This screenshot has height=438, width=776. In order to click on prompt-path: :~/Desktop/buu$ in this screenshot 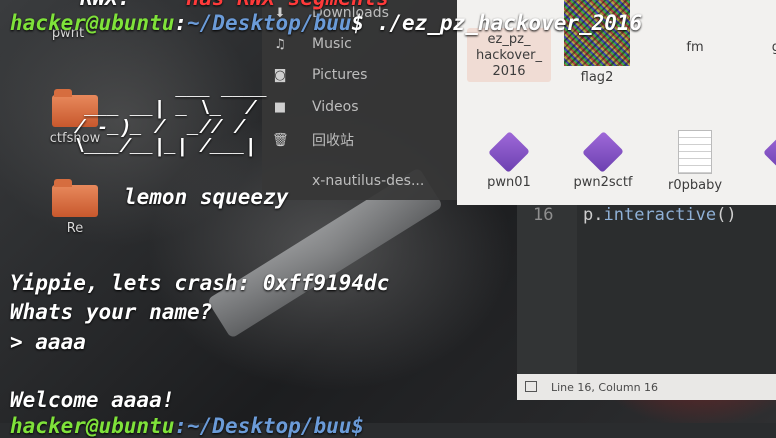, I will do `click(269, 426)`.